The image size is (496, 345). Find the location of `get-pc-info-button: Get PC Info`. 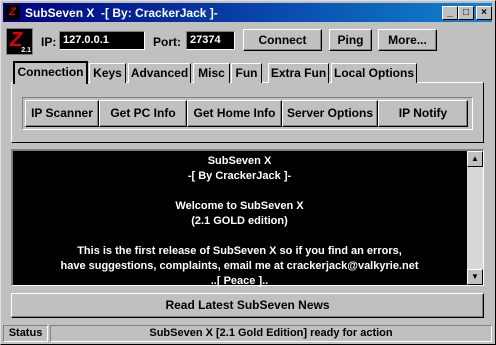

get-pc-info-button: Get PC Info is located at coordinates (143, 113).